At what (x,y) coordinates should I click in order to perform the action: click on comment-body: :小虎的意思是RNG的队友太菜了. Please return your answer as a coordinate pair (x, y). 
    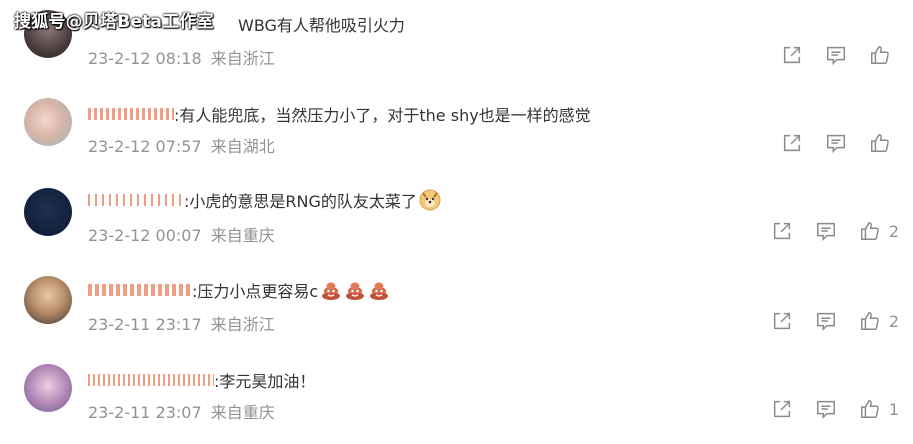
    Looking at the image, I should click on (300, 201).